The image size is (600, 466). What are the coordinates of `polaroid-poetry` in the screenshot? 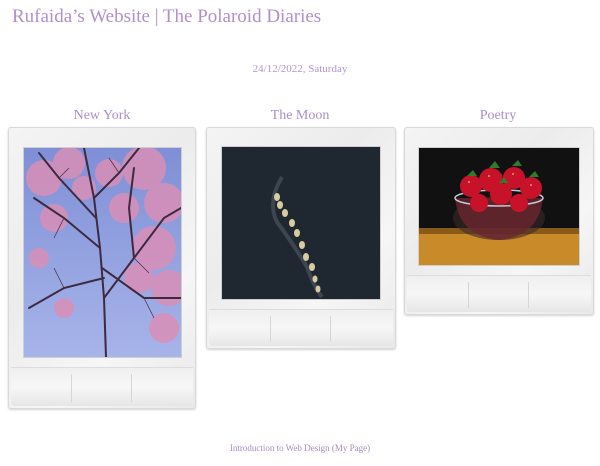 It's located at (499, 221).